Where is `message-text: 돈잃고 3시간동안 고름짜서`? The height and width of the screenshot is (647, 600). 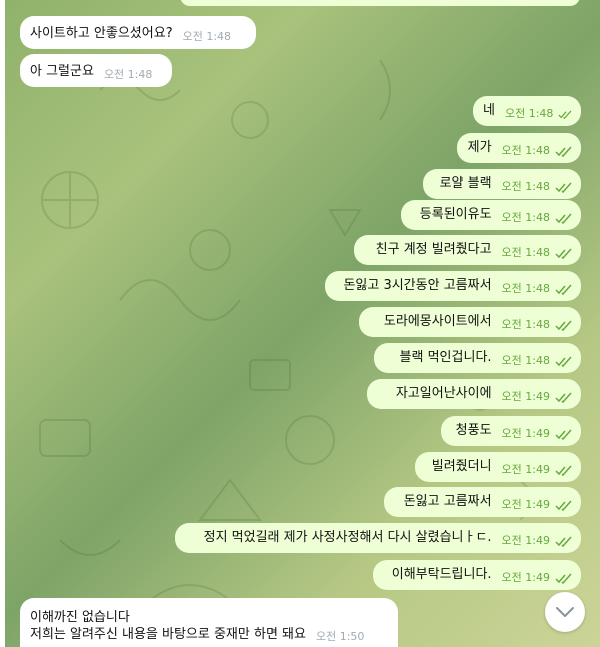 message-text: 돈잃고 3시간동안 고름짜서 is located at coordinates (417, 285).